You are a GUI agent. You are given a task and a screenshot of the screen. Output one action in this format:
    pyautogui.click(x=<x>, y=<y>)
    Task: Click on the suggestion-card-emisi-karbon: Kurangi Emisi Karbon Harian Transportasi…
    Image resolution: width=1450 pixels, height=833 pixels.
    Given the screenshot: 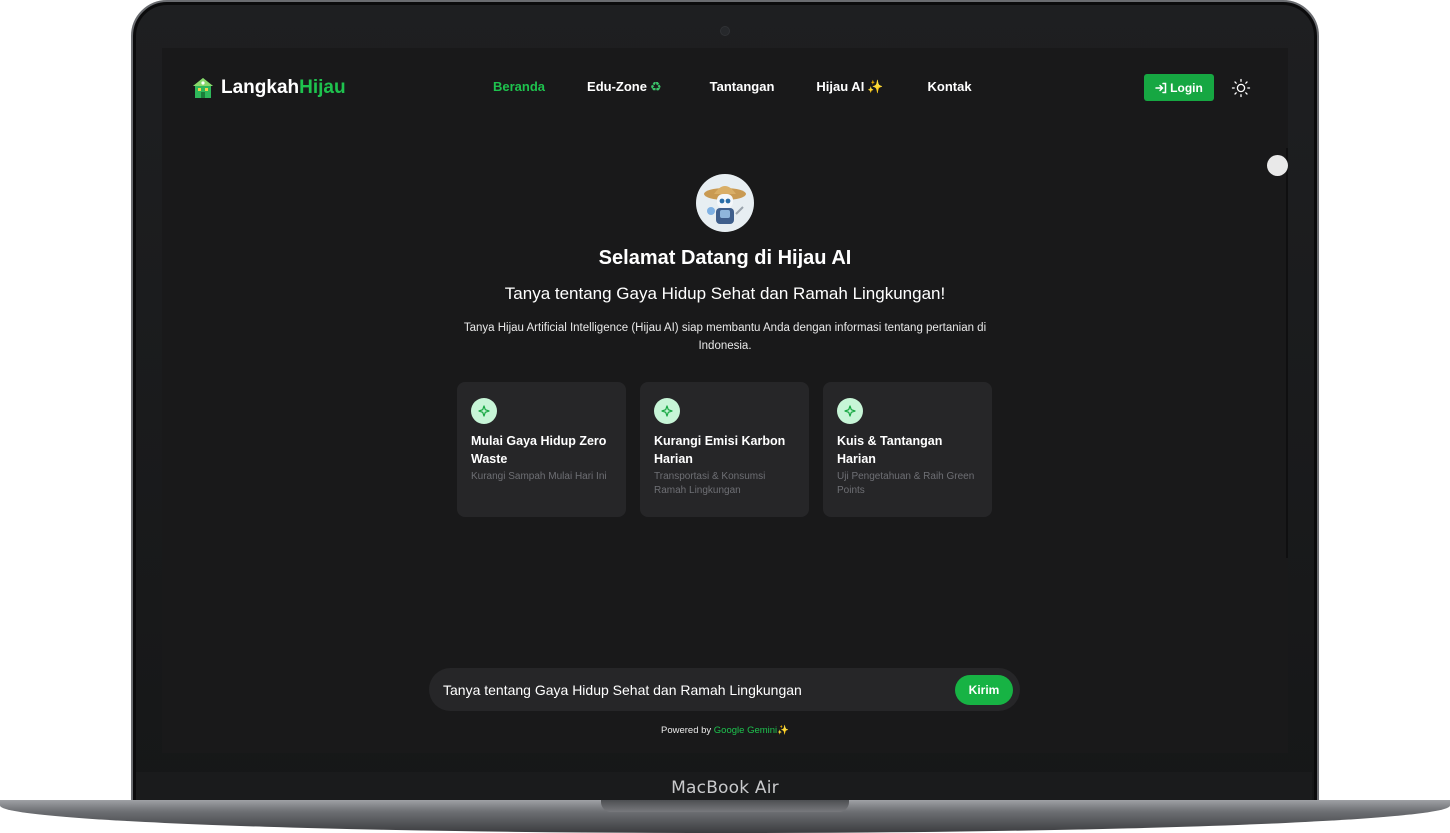 What is the action you would take?
    pyautogui.click(x=724, y=449)
    